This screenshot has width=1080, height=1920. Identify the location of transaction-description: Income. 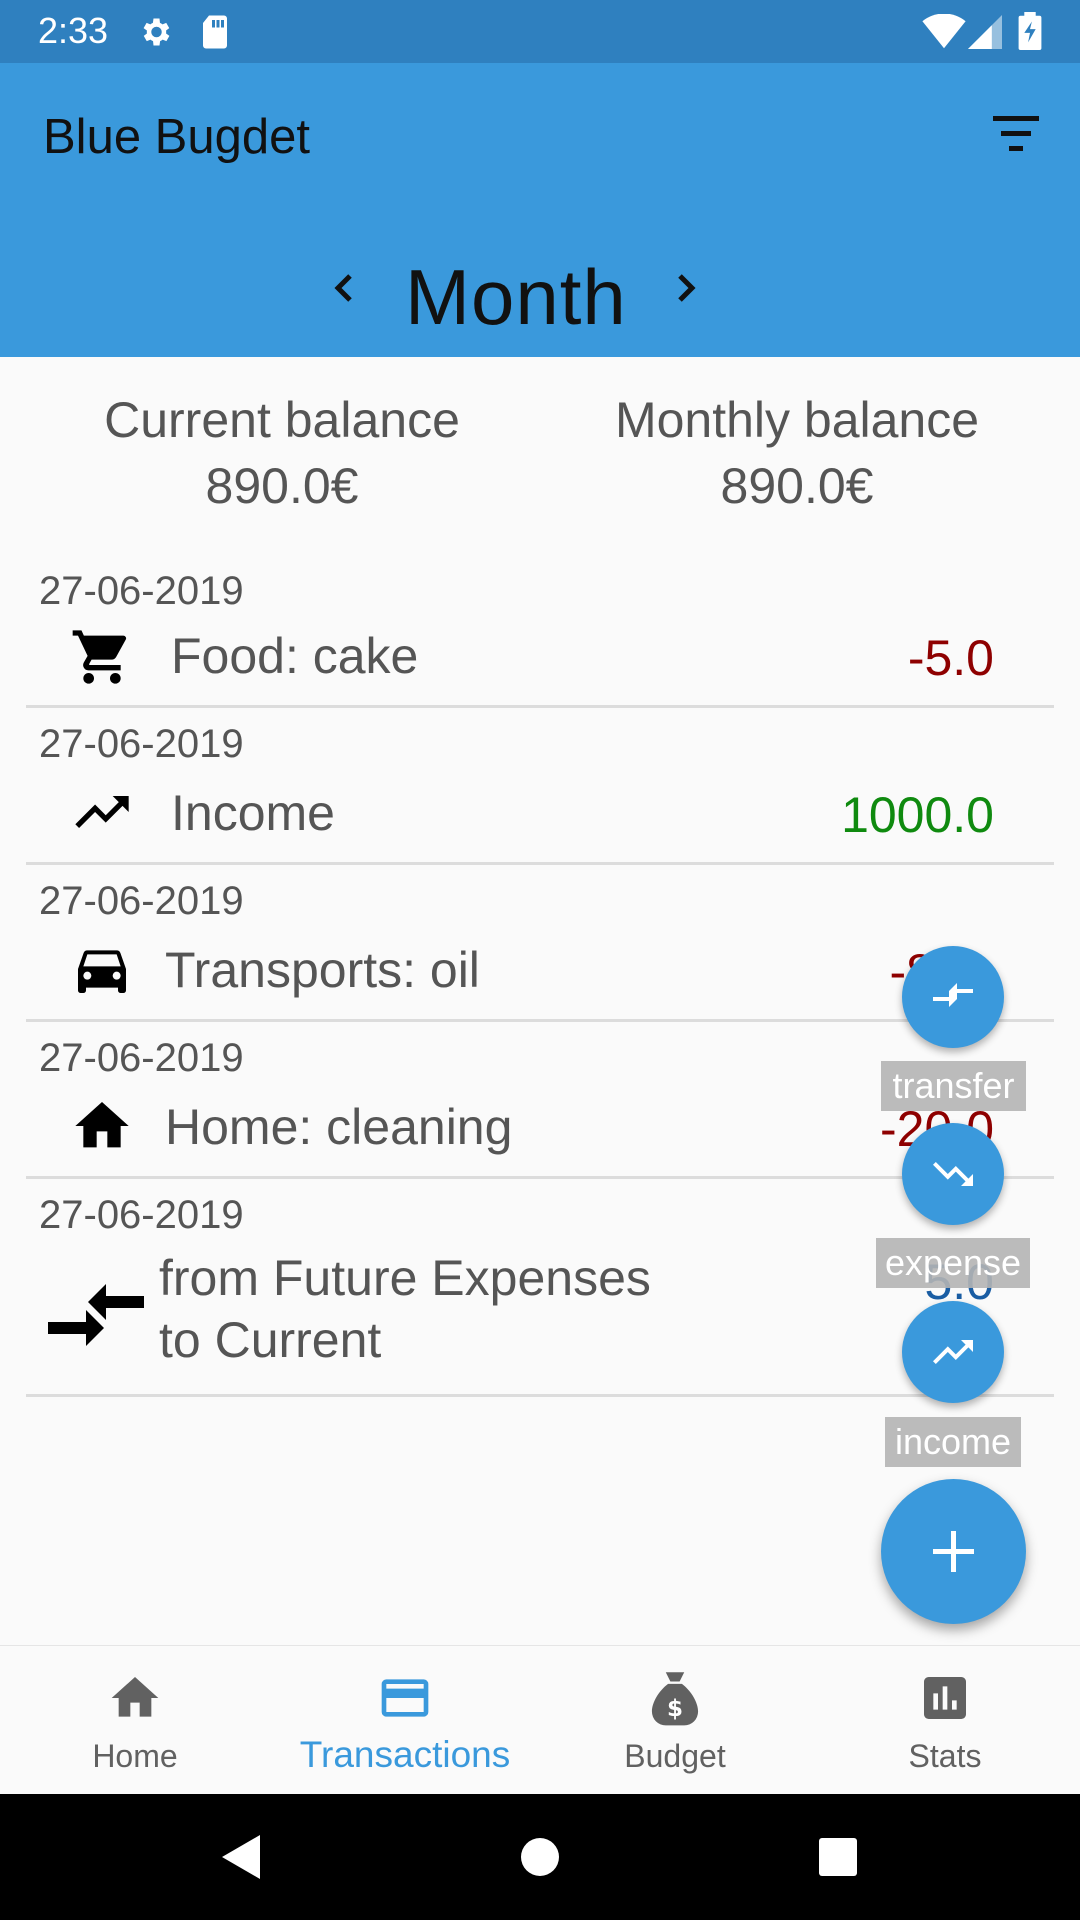
(253, 813).